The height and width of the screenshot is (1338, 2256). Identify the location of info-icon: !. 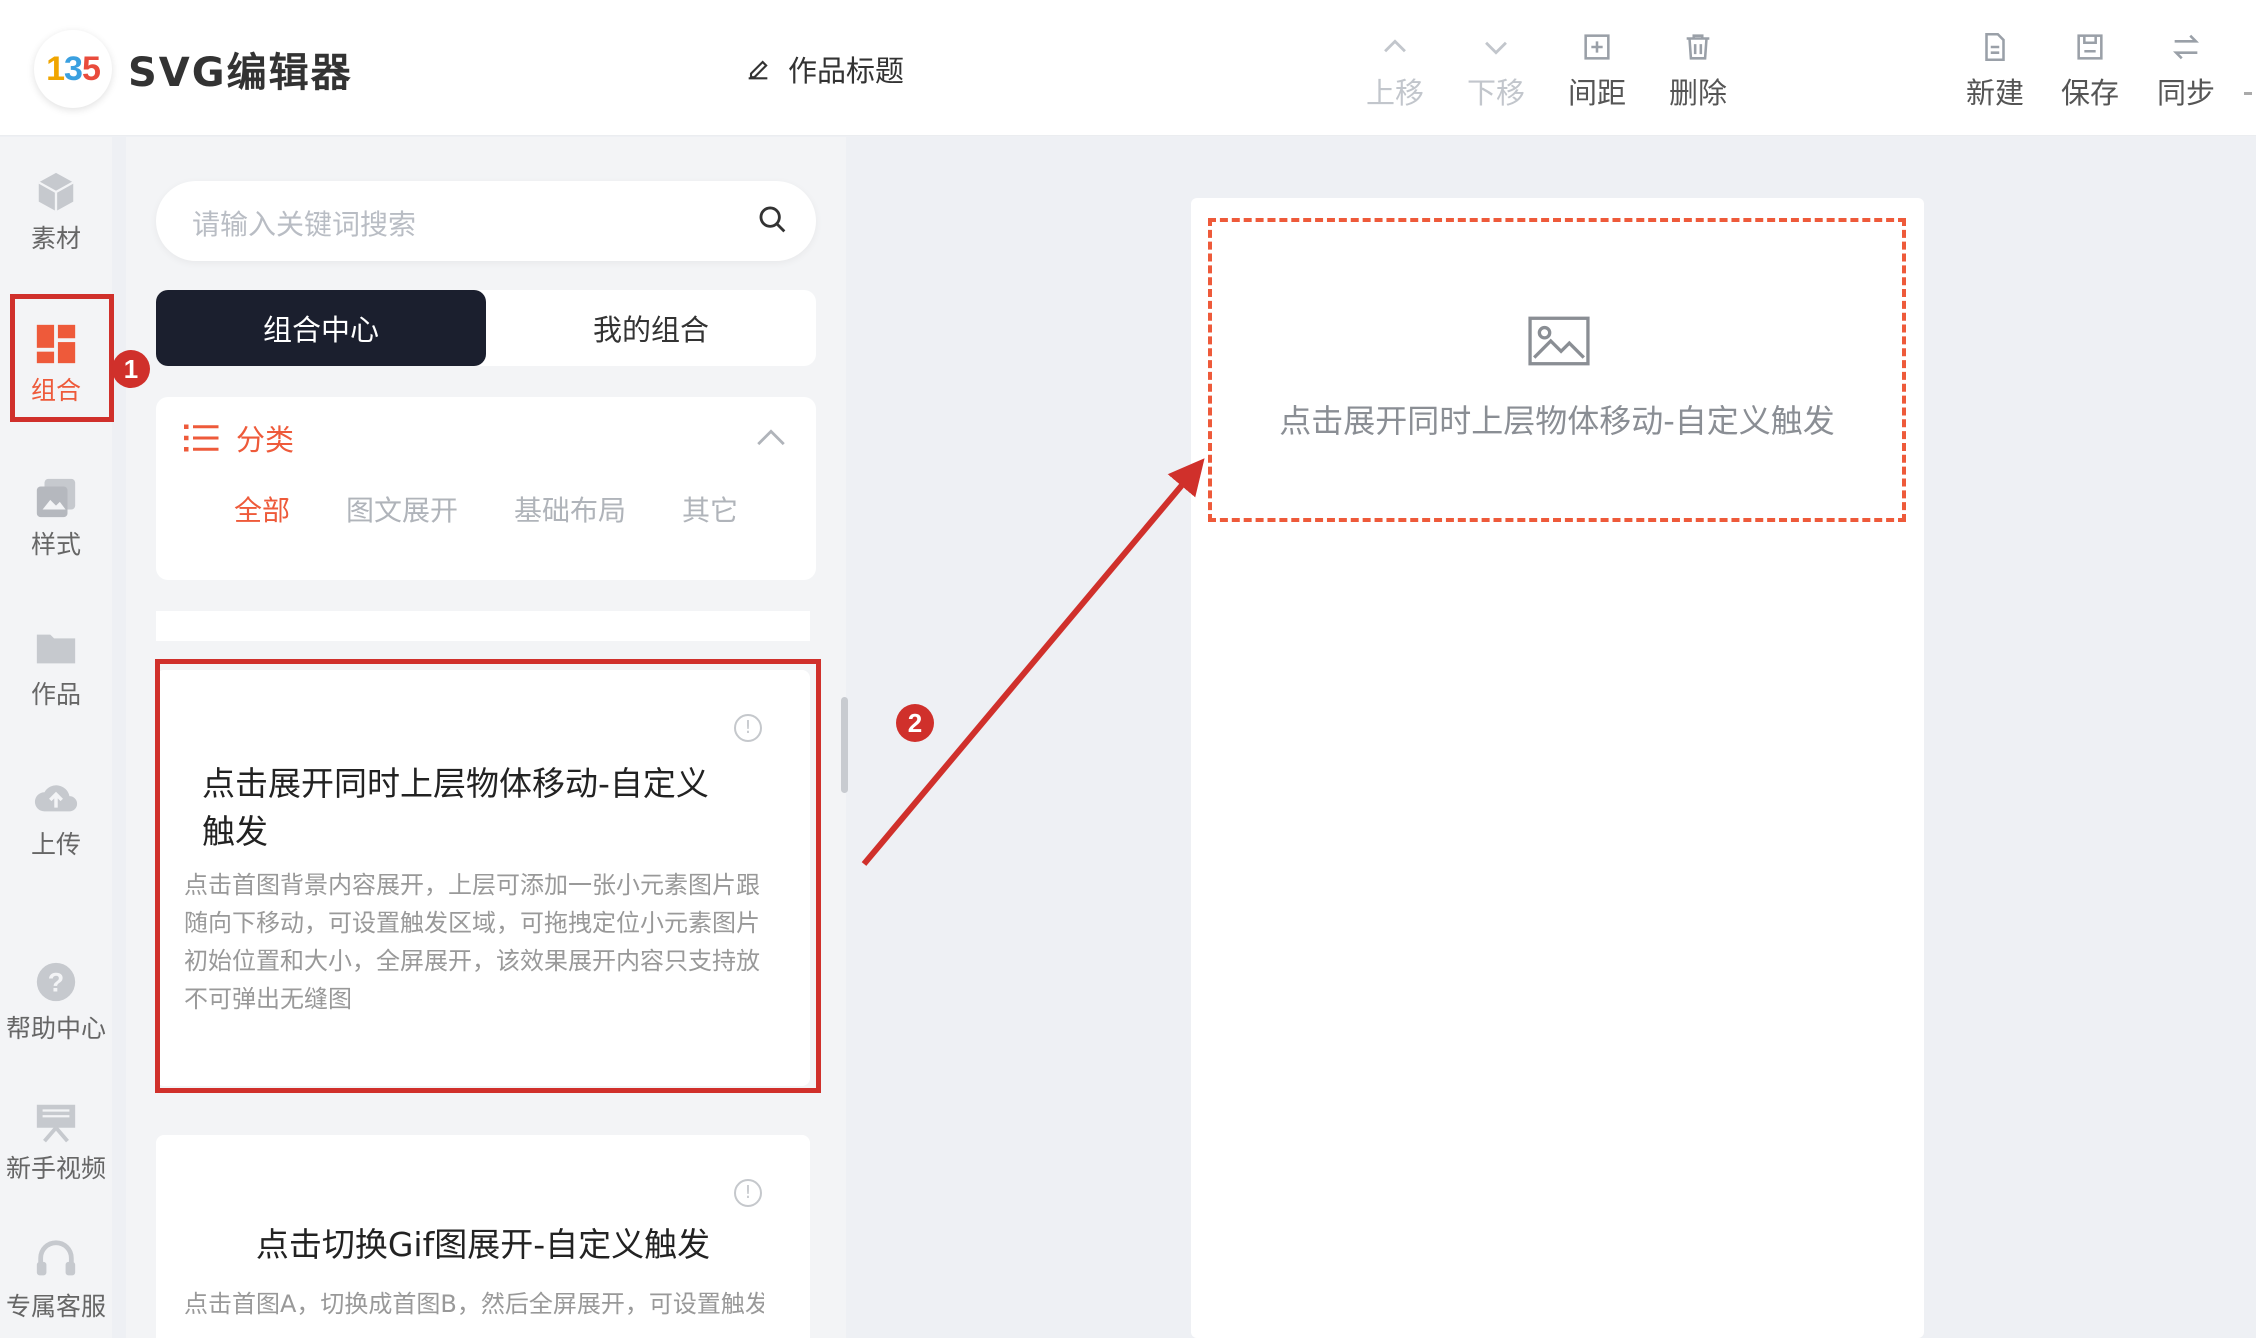
(748, 1193).